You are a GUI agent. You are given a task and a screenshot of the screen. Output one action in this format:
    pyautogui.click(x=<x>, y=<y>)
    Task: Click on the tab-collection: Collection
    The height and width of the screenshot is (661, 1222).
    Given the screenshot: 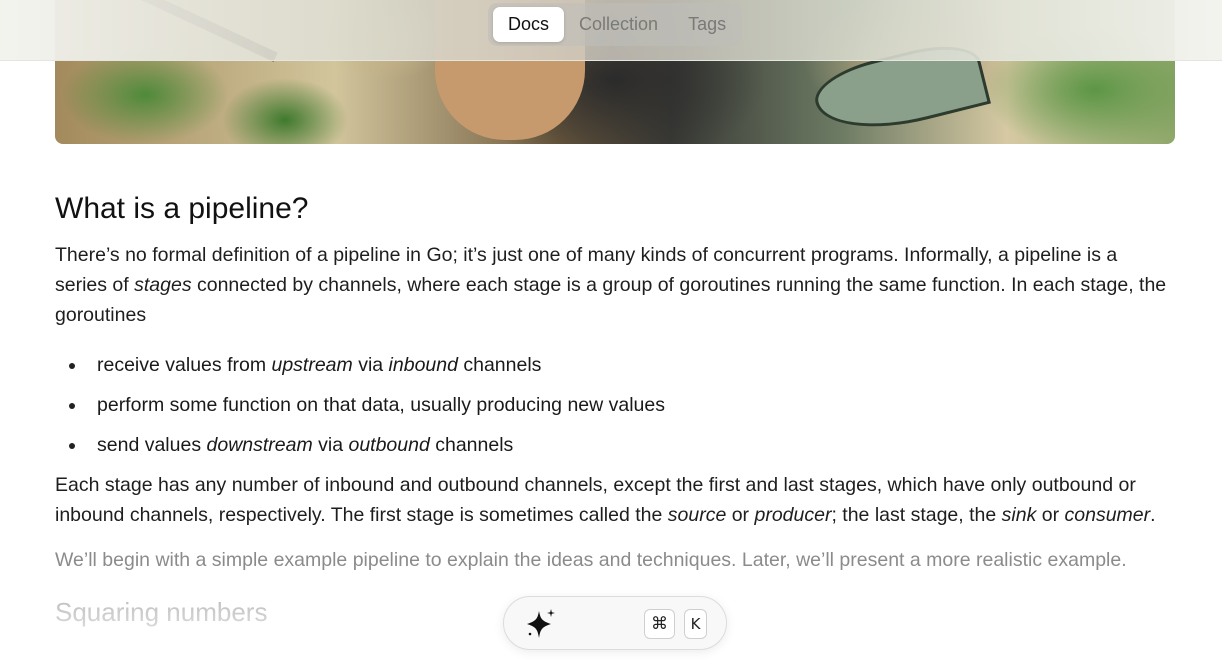 What is the action you would take?
    pyautogui.click(x=618, y=24)
    